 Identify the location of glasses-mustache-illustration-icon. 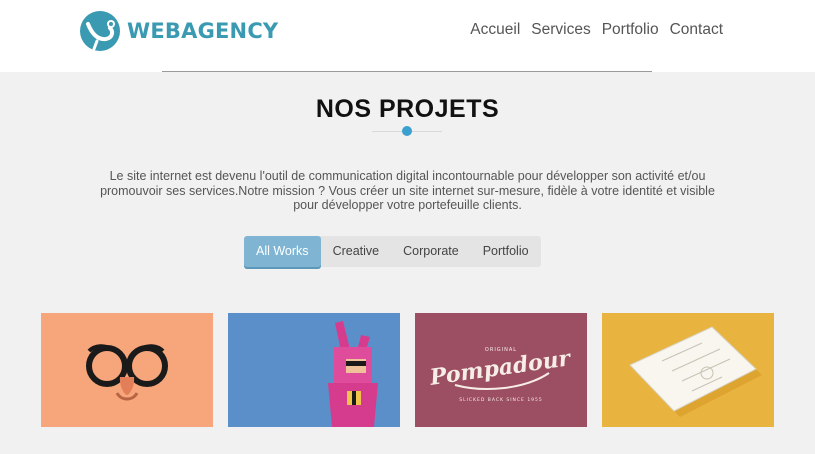
(127, 372).